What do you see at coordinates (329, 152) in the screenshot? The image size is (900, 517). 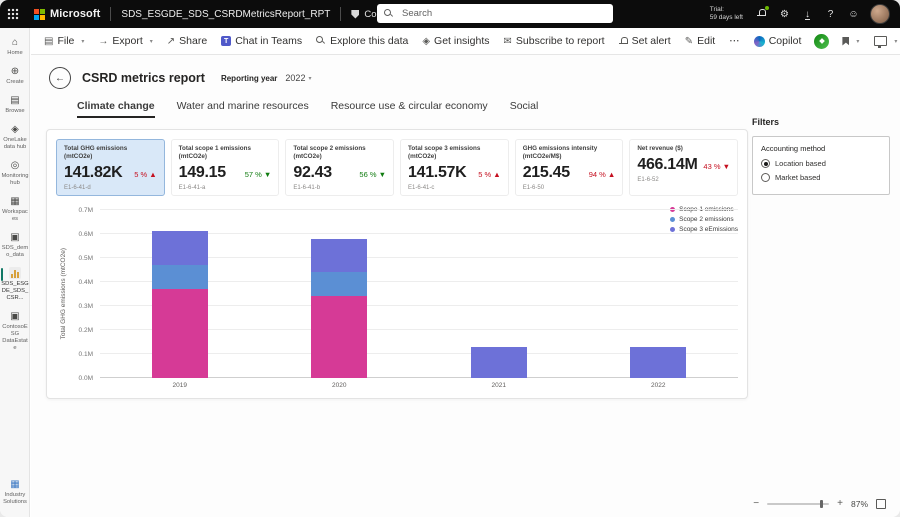 I see `kpi-title: Total scope 2 emissions (mtCO2e)` at bounding box center [329, 152].